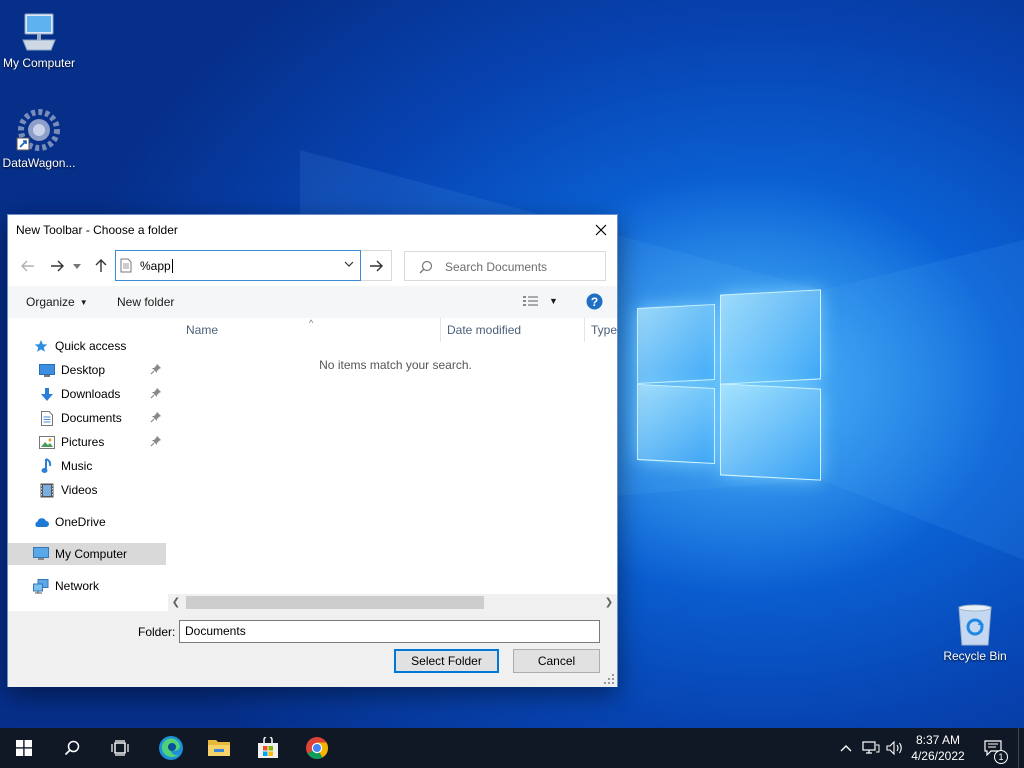 Image resolution: width=1024 pixels, height=768 pixels. Describe the element at coordinates (238, 265) in the screenshot. I see `address-bar: %app` at that location.